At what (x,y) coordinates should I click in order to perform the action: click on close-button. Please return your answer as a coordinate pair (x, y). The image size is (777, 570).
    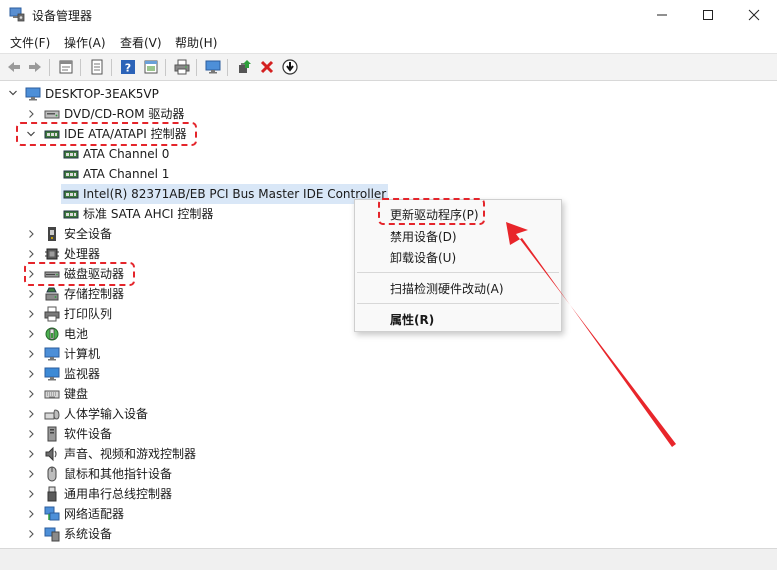
    Looking at the image, I should click on (754, 15).